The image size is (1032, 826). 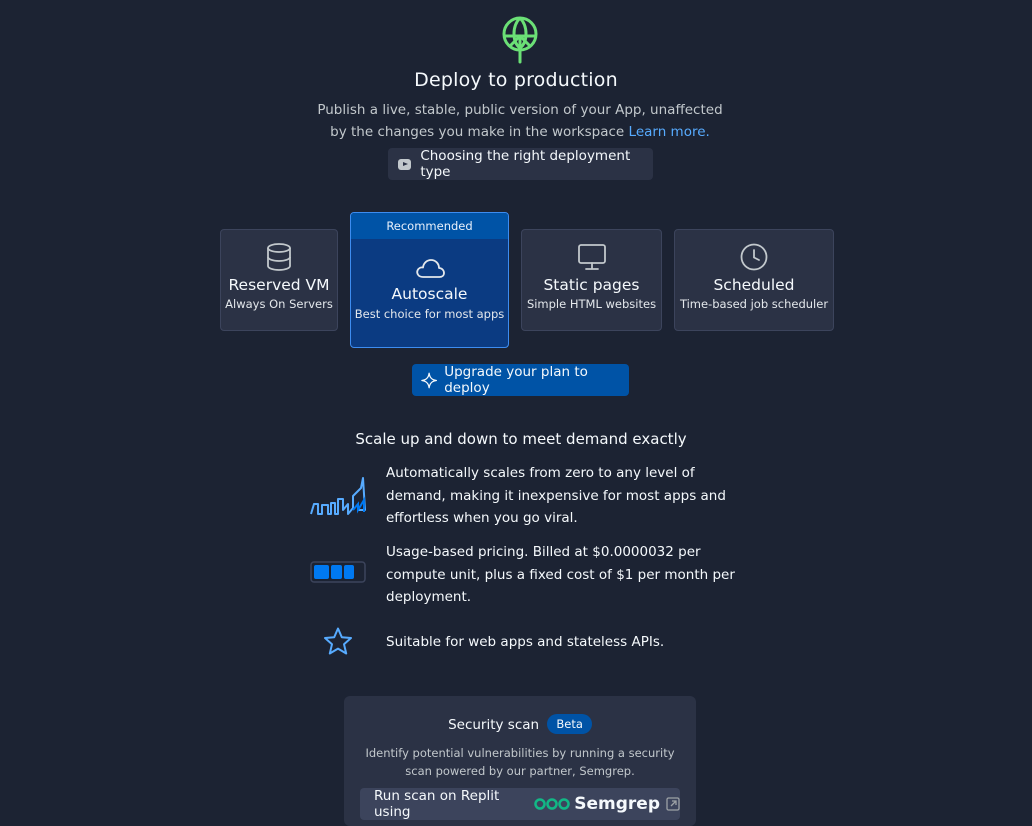 What do you see at coordinates (520, 804) in the screenshot?
I see `run-scan-button: Run scan on Replit using Semgrep` at bounding box center [520, 804].